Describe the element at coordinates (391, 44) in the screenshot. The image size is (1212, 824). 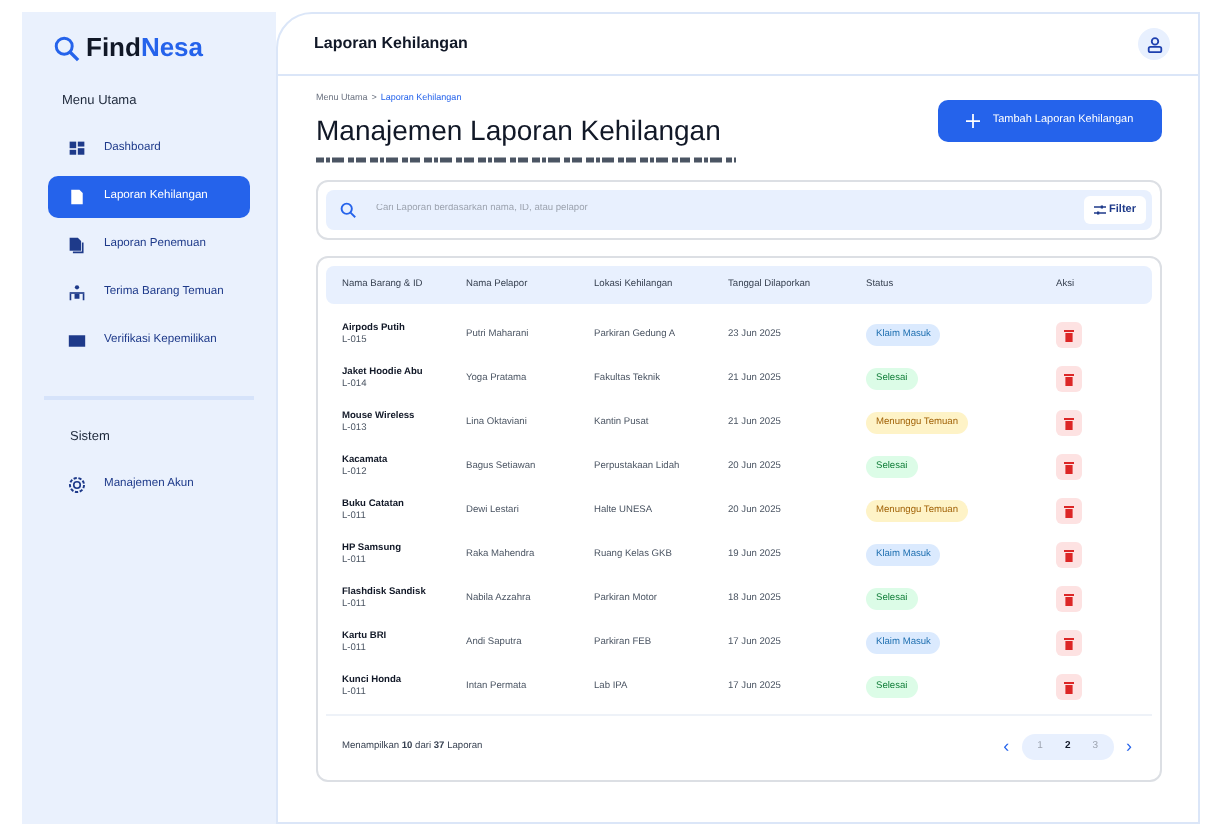
I see `header-title: Laporan Kehilangan` at that location.